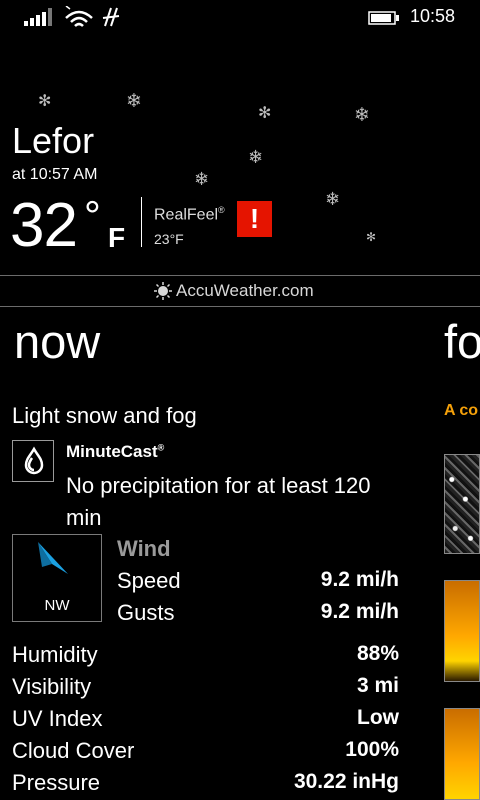  What do you see at coordinates (254, 219) in the screenshot?
I see `alert-icon: !` at bounding box center [254, 219].